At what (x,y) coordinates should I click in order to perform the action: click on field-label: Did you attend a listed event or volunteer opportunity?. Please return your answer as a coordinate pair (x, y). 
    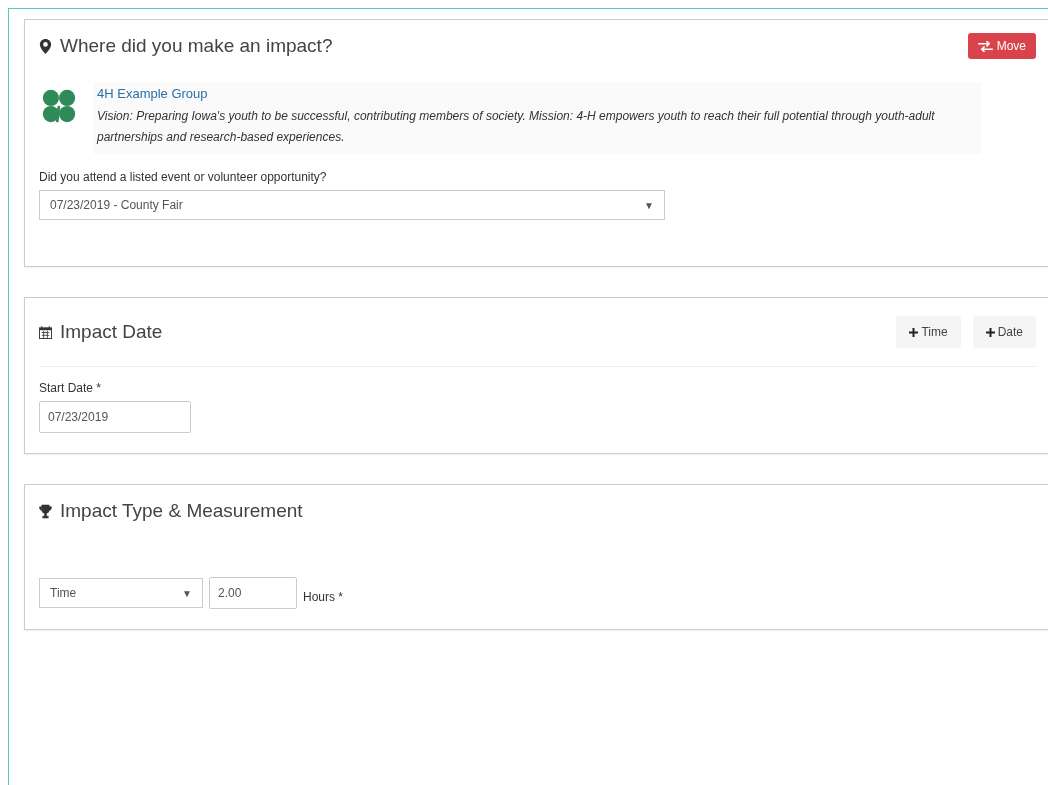
    Looking at the image, I should click on (183, 177).